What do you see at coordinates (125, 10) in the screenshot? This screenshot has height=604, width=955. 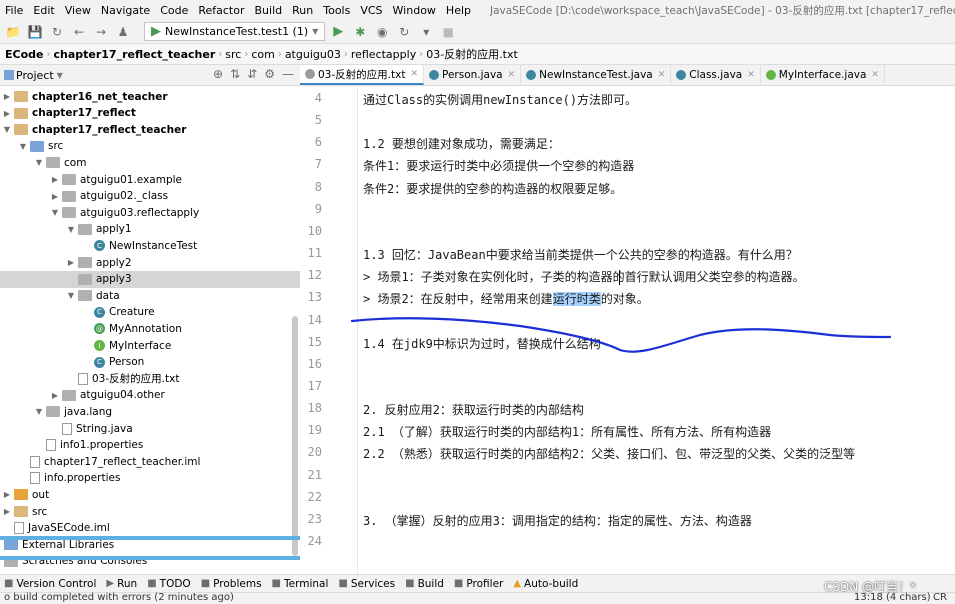 I see `menu-navigate: Navigate` at bounding box center [125, 10].